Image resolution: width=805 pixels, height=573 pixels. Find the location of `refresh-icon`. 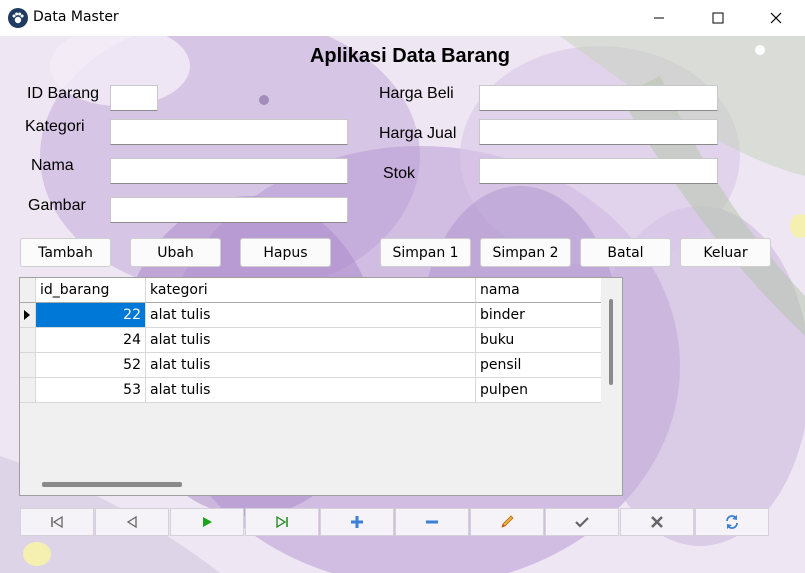

refresh-icon is located at coordinates (732, 522).